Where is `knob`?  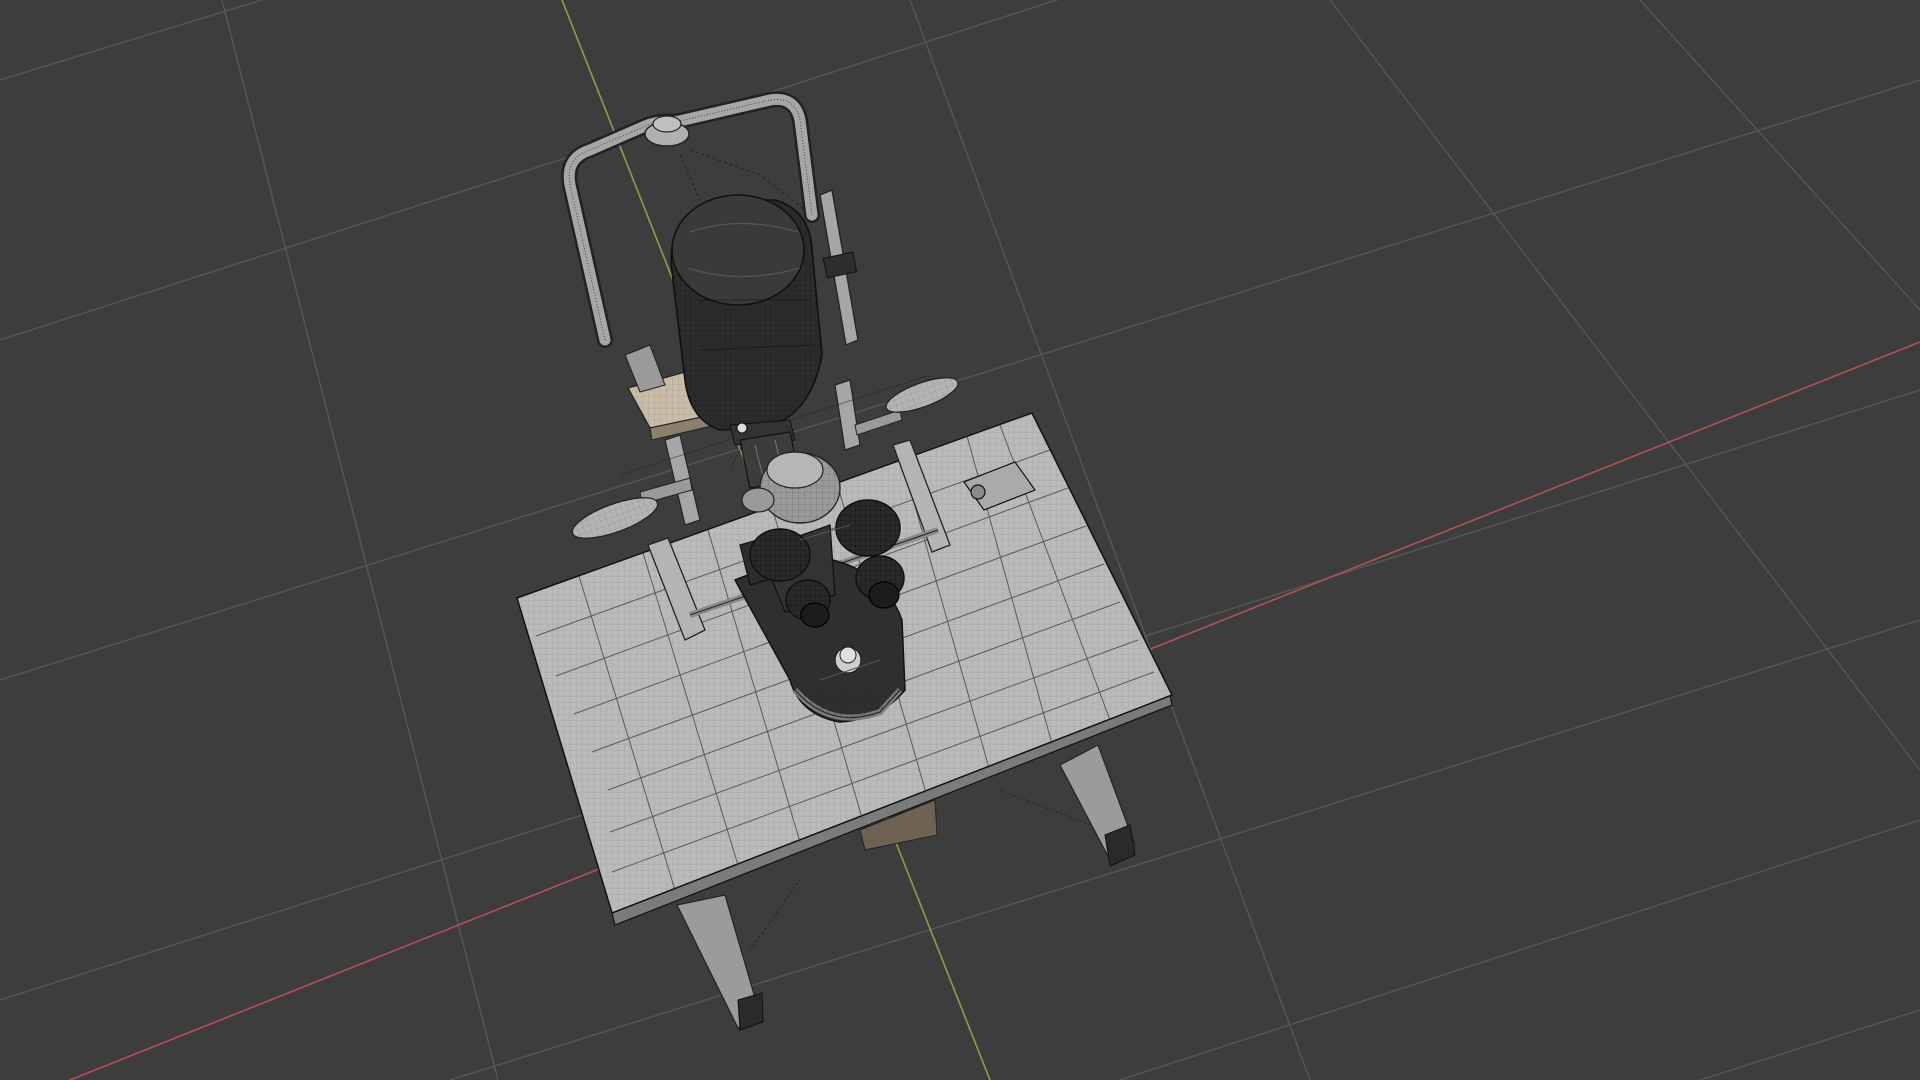 knob is located at coordinates (742, 428).